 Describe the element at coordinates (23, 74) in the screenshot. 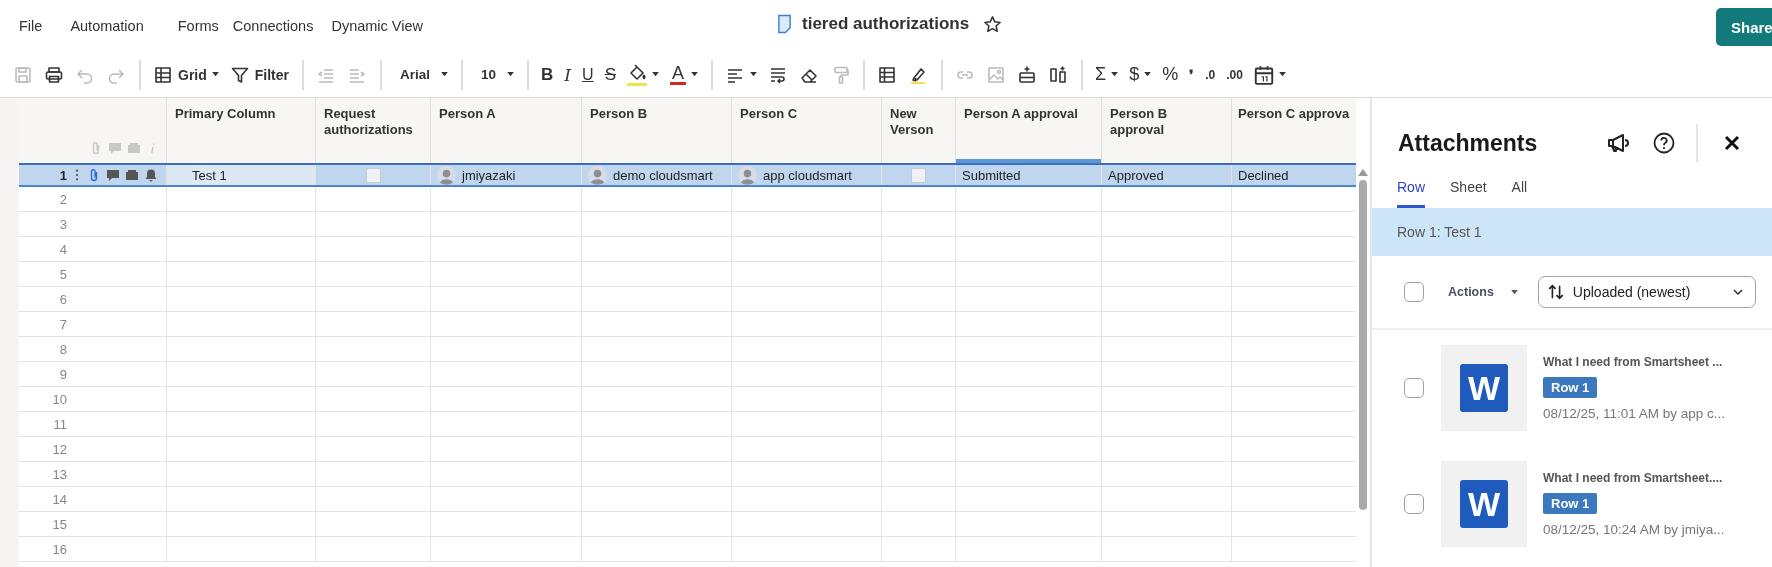

I see `save-icon` at that location.